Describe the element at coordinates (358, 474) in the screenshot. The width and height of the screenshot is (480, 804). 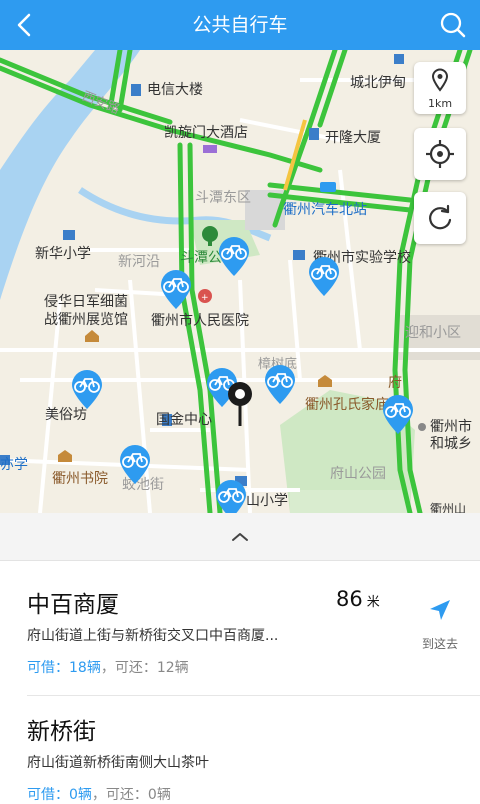
I see `area-label: 府山公园` at that location.